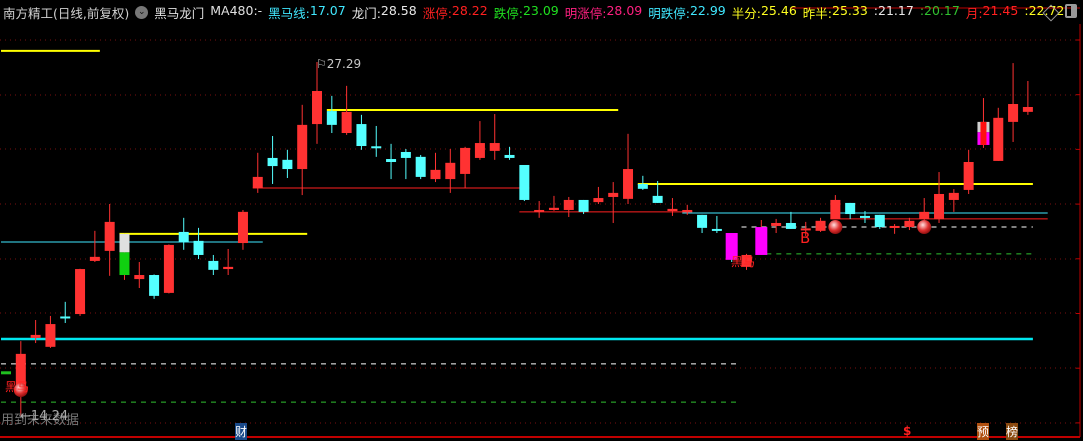 Image resolution: width=1083 pixels, height=441 pixels. I want to click on indicator-label: 黑马线:, so click(289, 13).